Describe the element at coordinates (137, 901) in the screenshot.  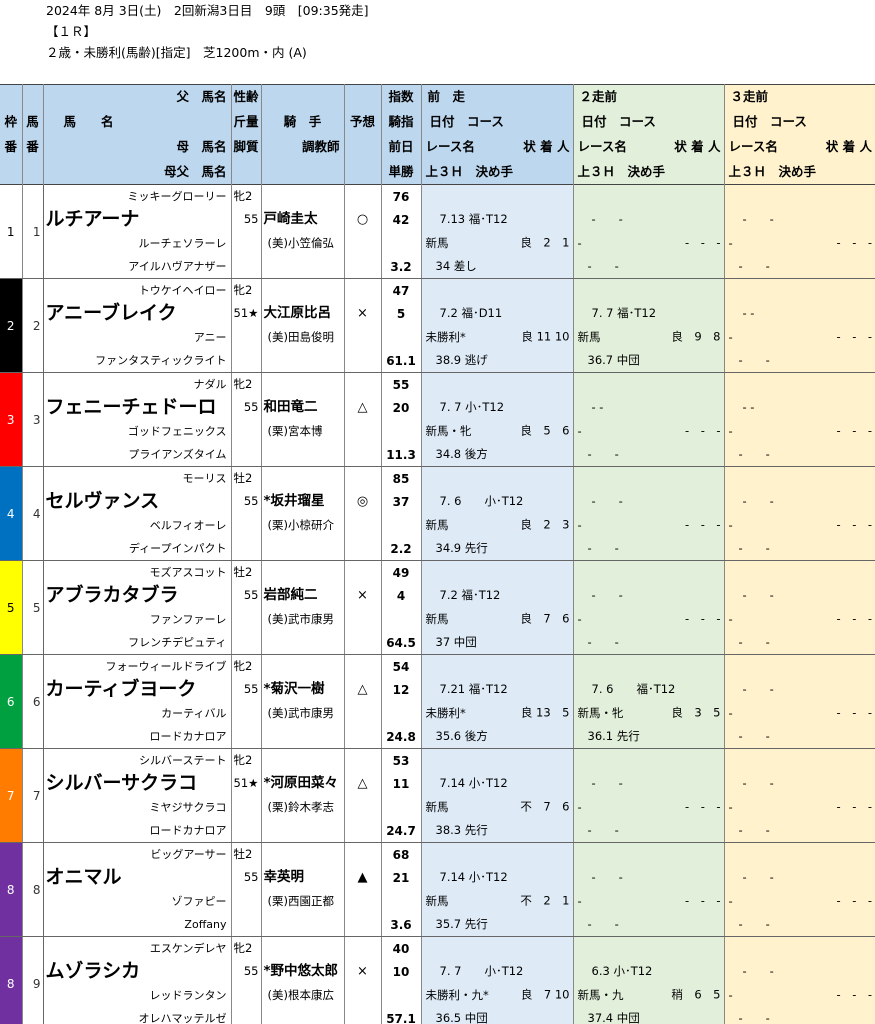
I see `dam-name: ゾファピー` at that location.